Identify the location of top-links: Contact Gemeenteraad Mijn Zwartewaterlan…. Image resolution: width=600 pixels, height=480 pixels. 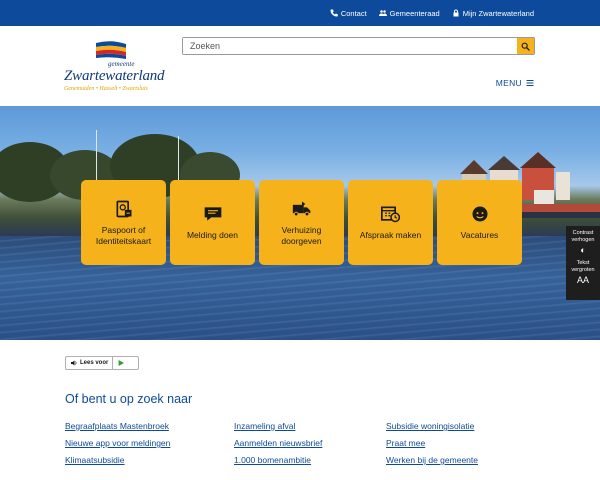
(432, 13).